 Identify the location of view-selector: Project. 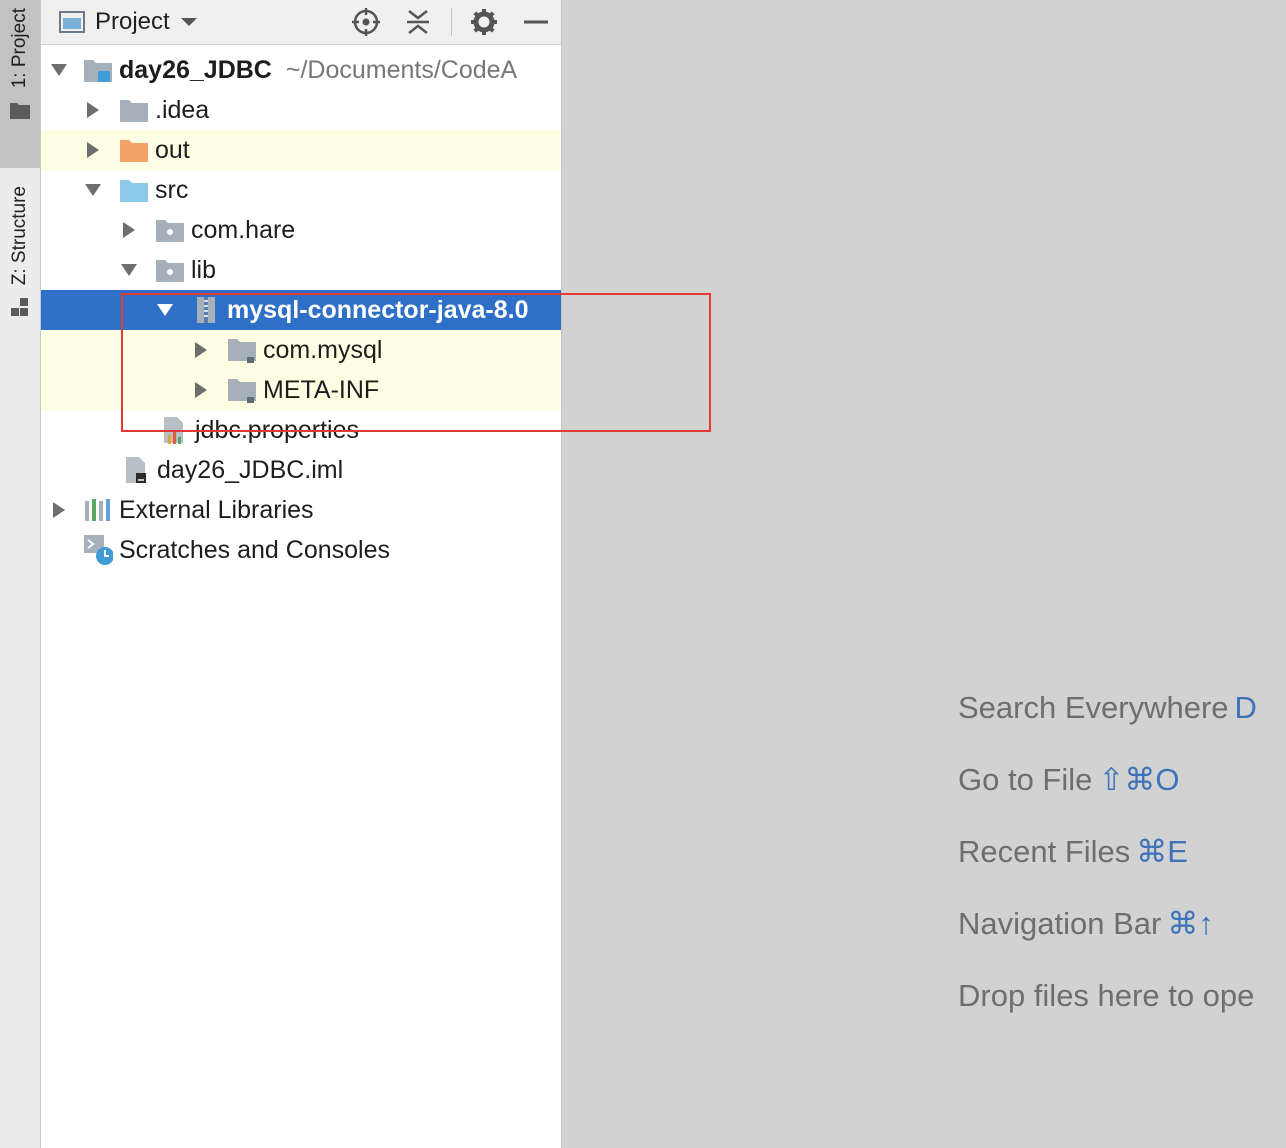
(128, 22).